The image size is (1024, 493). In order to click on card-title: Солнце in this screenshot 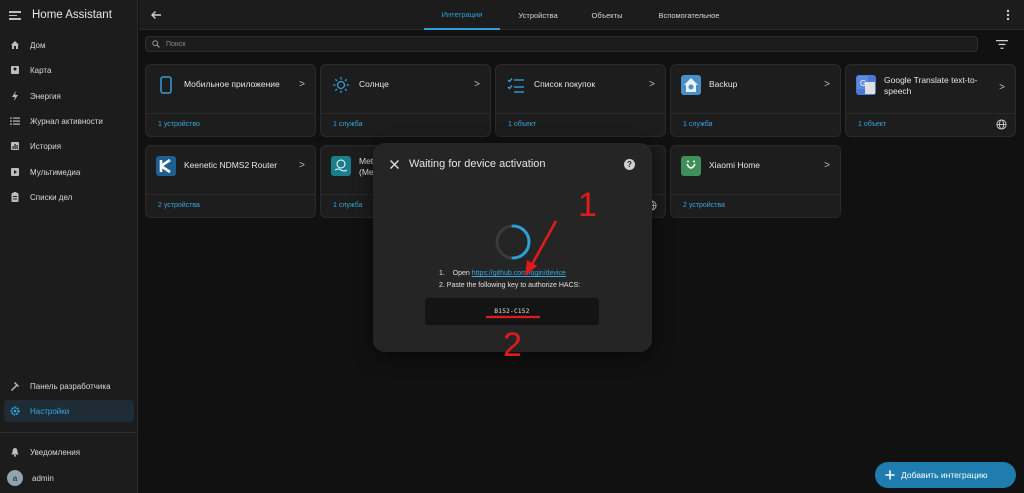, I will do `click(374, 84)`.